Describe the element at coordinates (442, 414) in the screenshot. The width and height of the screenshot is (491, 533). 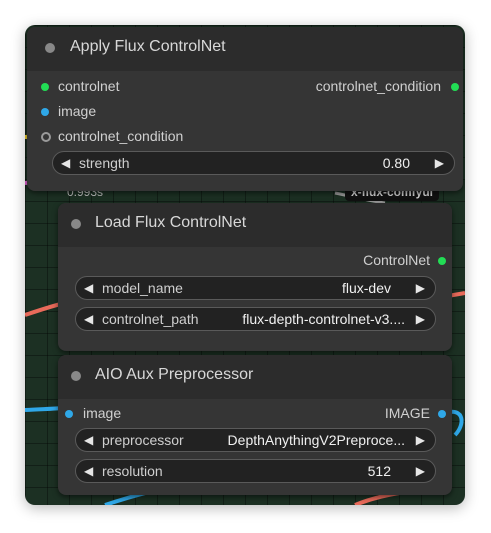
I see `output-port-image` at that location.